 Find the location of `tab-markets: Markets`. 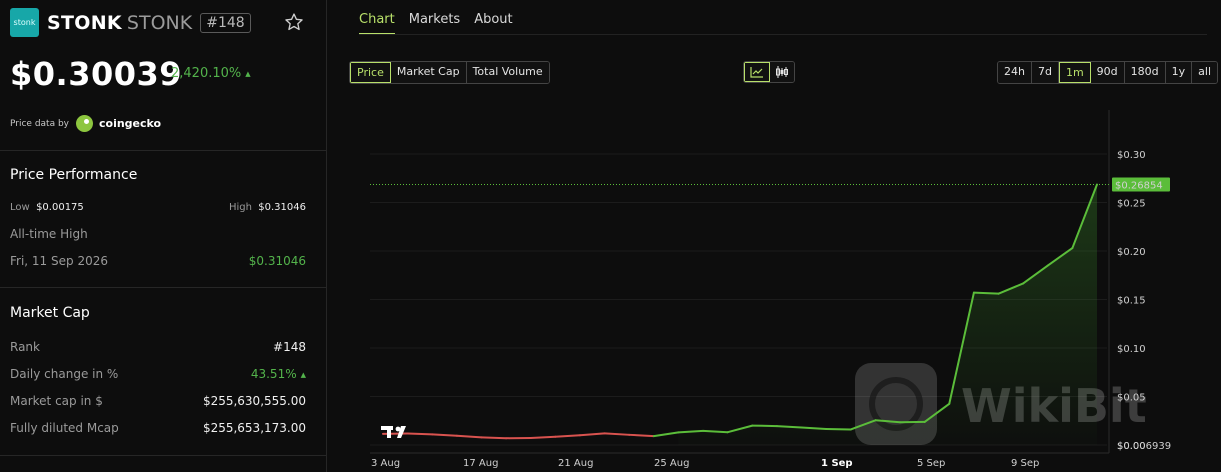

tab-markets: Markets is located at coordinates (434, 23).